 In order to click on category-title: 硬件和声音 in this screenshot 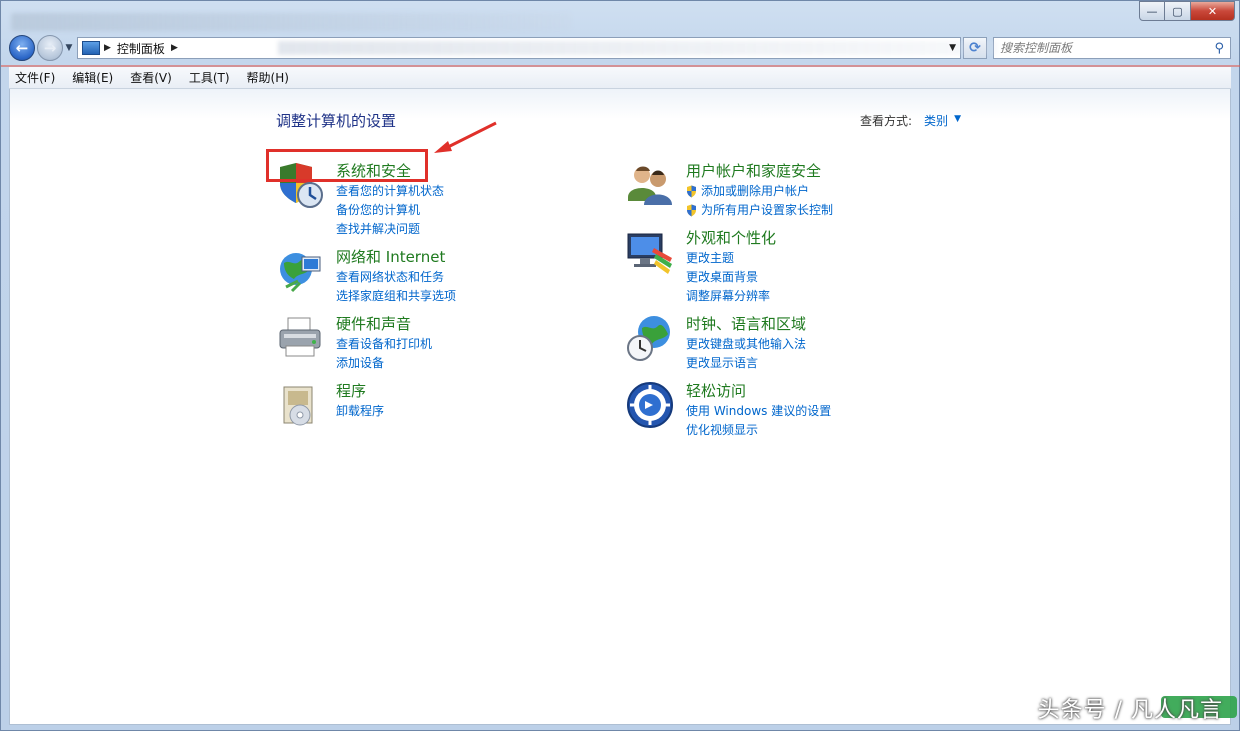, I will do `click(384, 324)`.